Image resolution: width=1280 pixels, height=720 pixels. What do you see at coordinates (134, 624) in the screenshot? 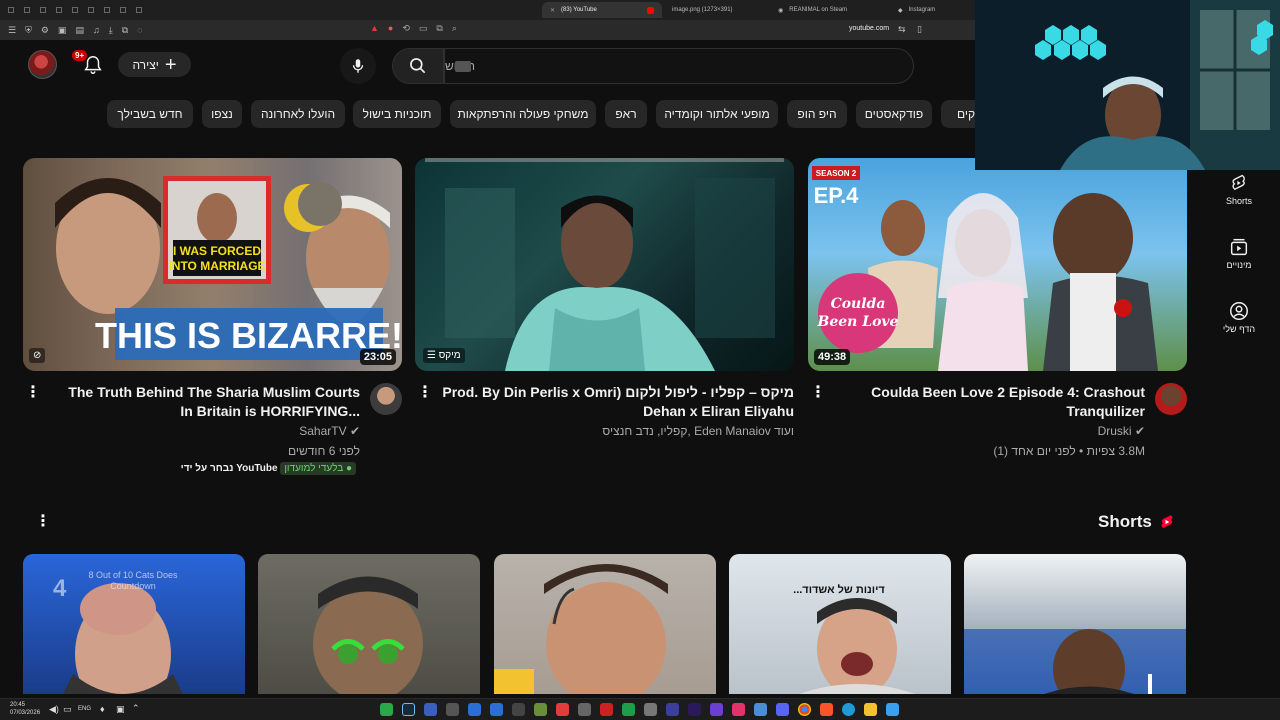
I see `short-card: 4 8 Out of 10 Cats Does Countdown` at bounding box center [134, 624].